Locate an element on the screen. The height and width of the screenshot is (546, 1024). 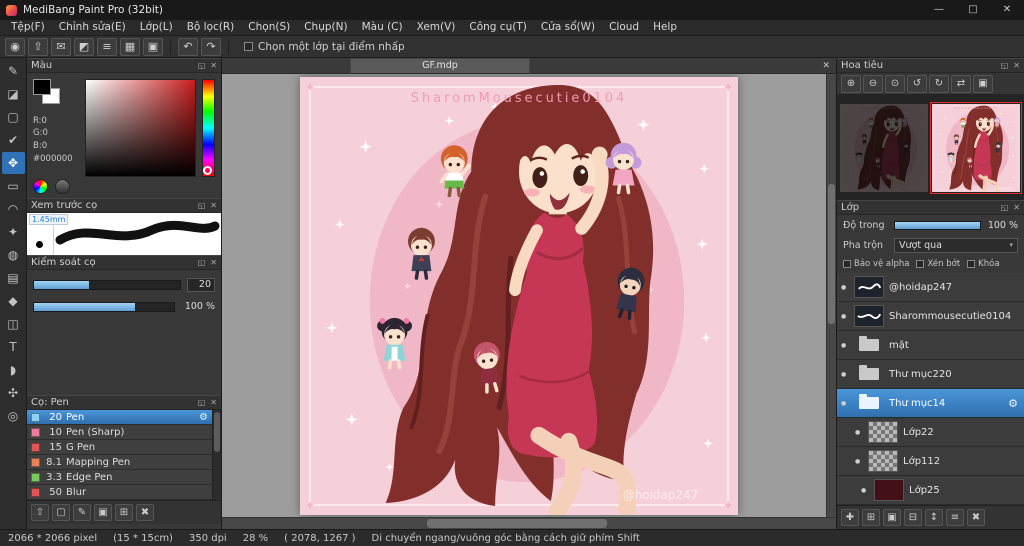
brush-settings-gear-icon: ⚙ is located at coordinates (203, 417).